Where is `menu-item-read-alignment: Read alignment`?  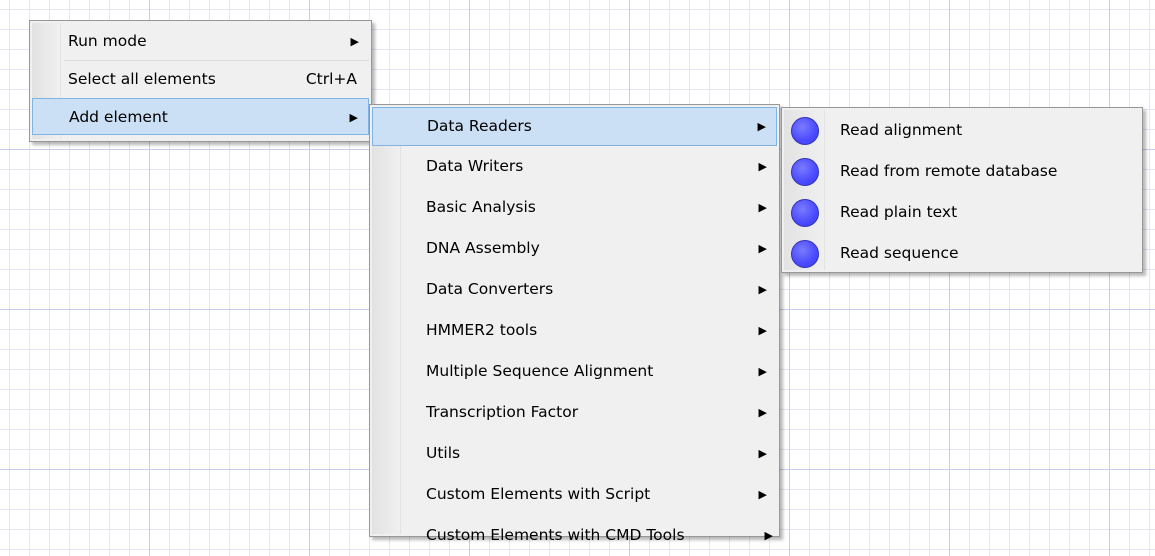
menu-item-read-alignment: Read alignment is located at coordinates (962, 130).